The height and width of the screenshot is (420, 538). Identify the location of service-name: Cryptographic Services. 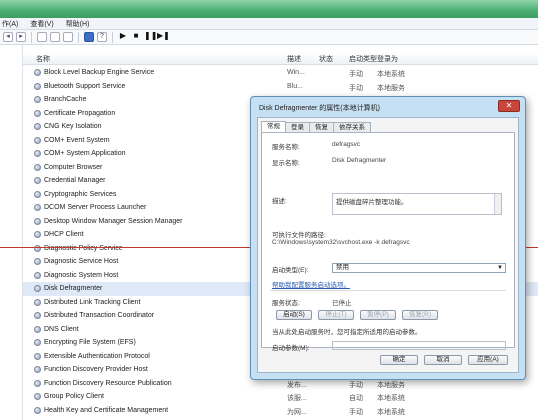
(80, 194).